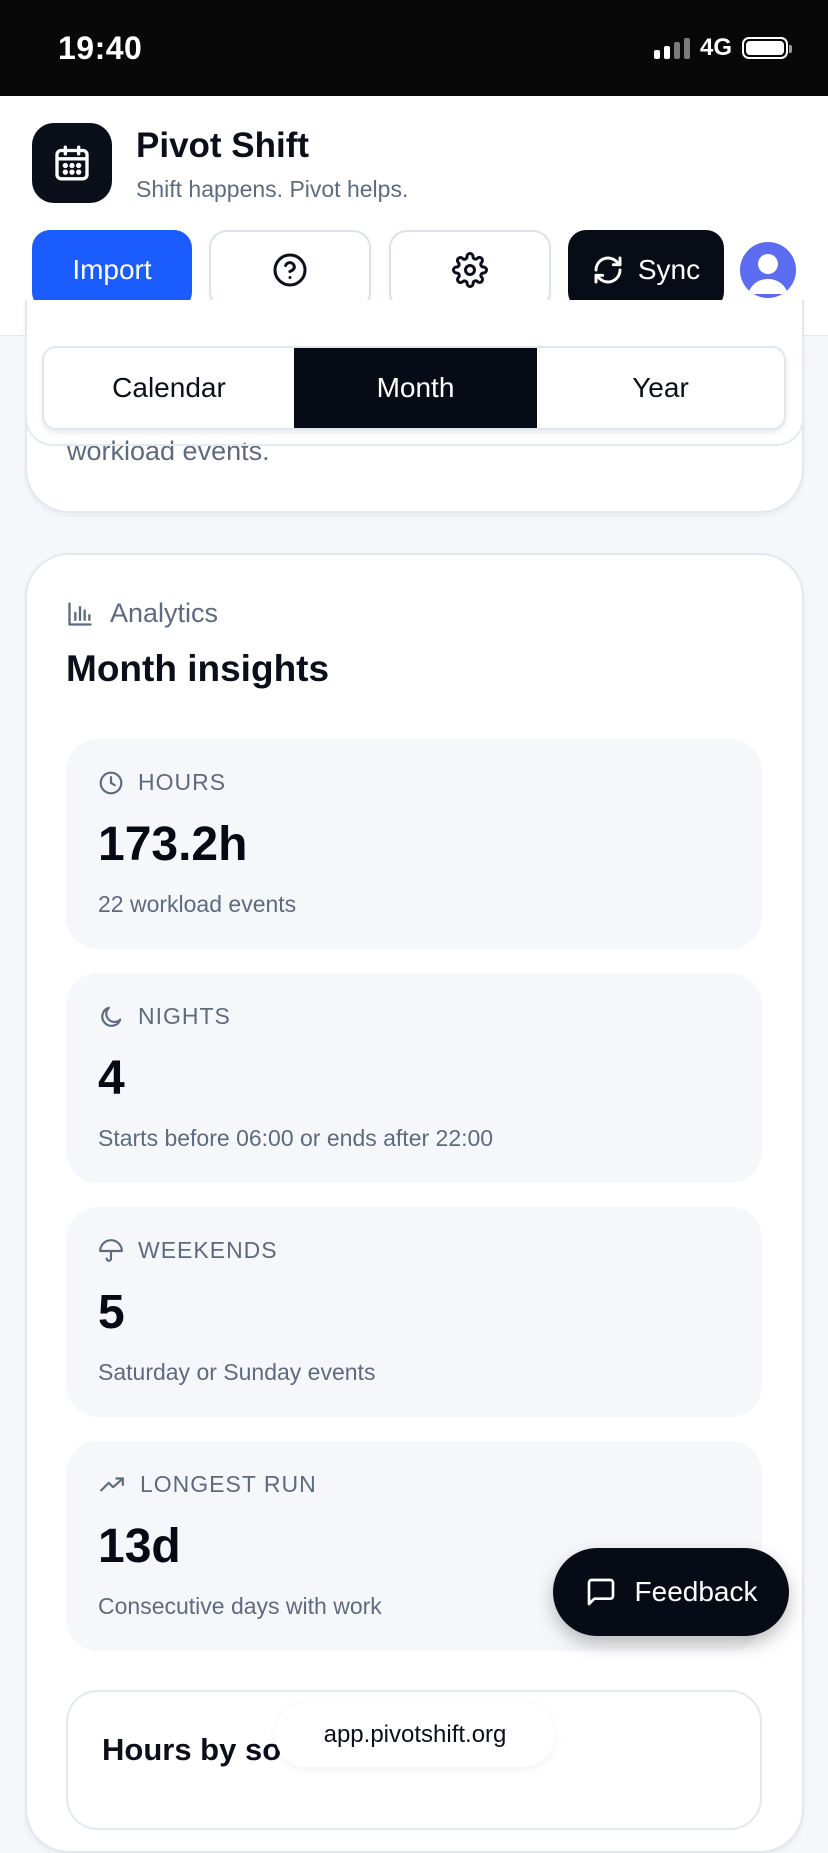 The image size is (828, 1853). Describe the element at coordinates (169, 388) in the screenshot. I see `tab-calendar: Calendar` at that location.